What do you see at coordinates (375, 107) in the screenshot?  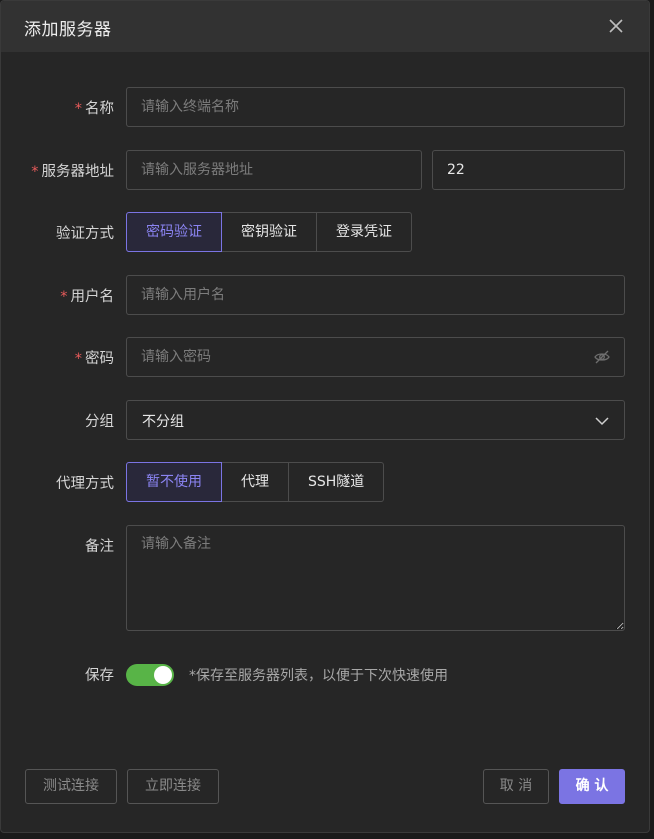 I see `name-input` at bounding box center [375, 107].